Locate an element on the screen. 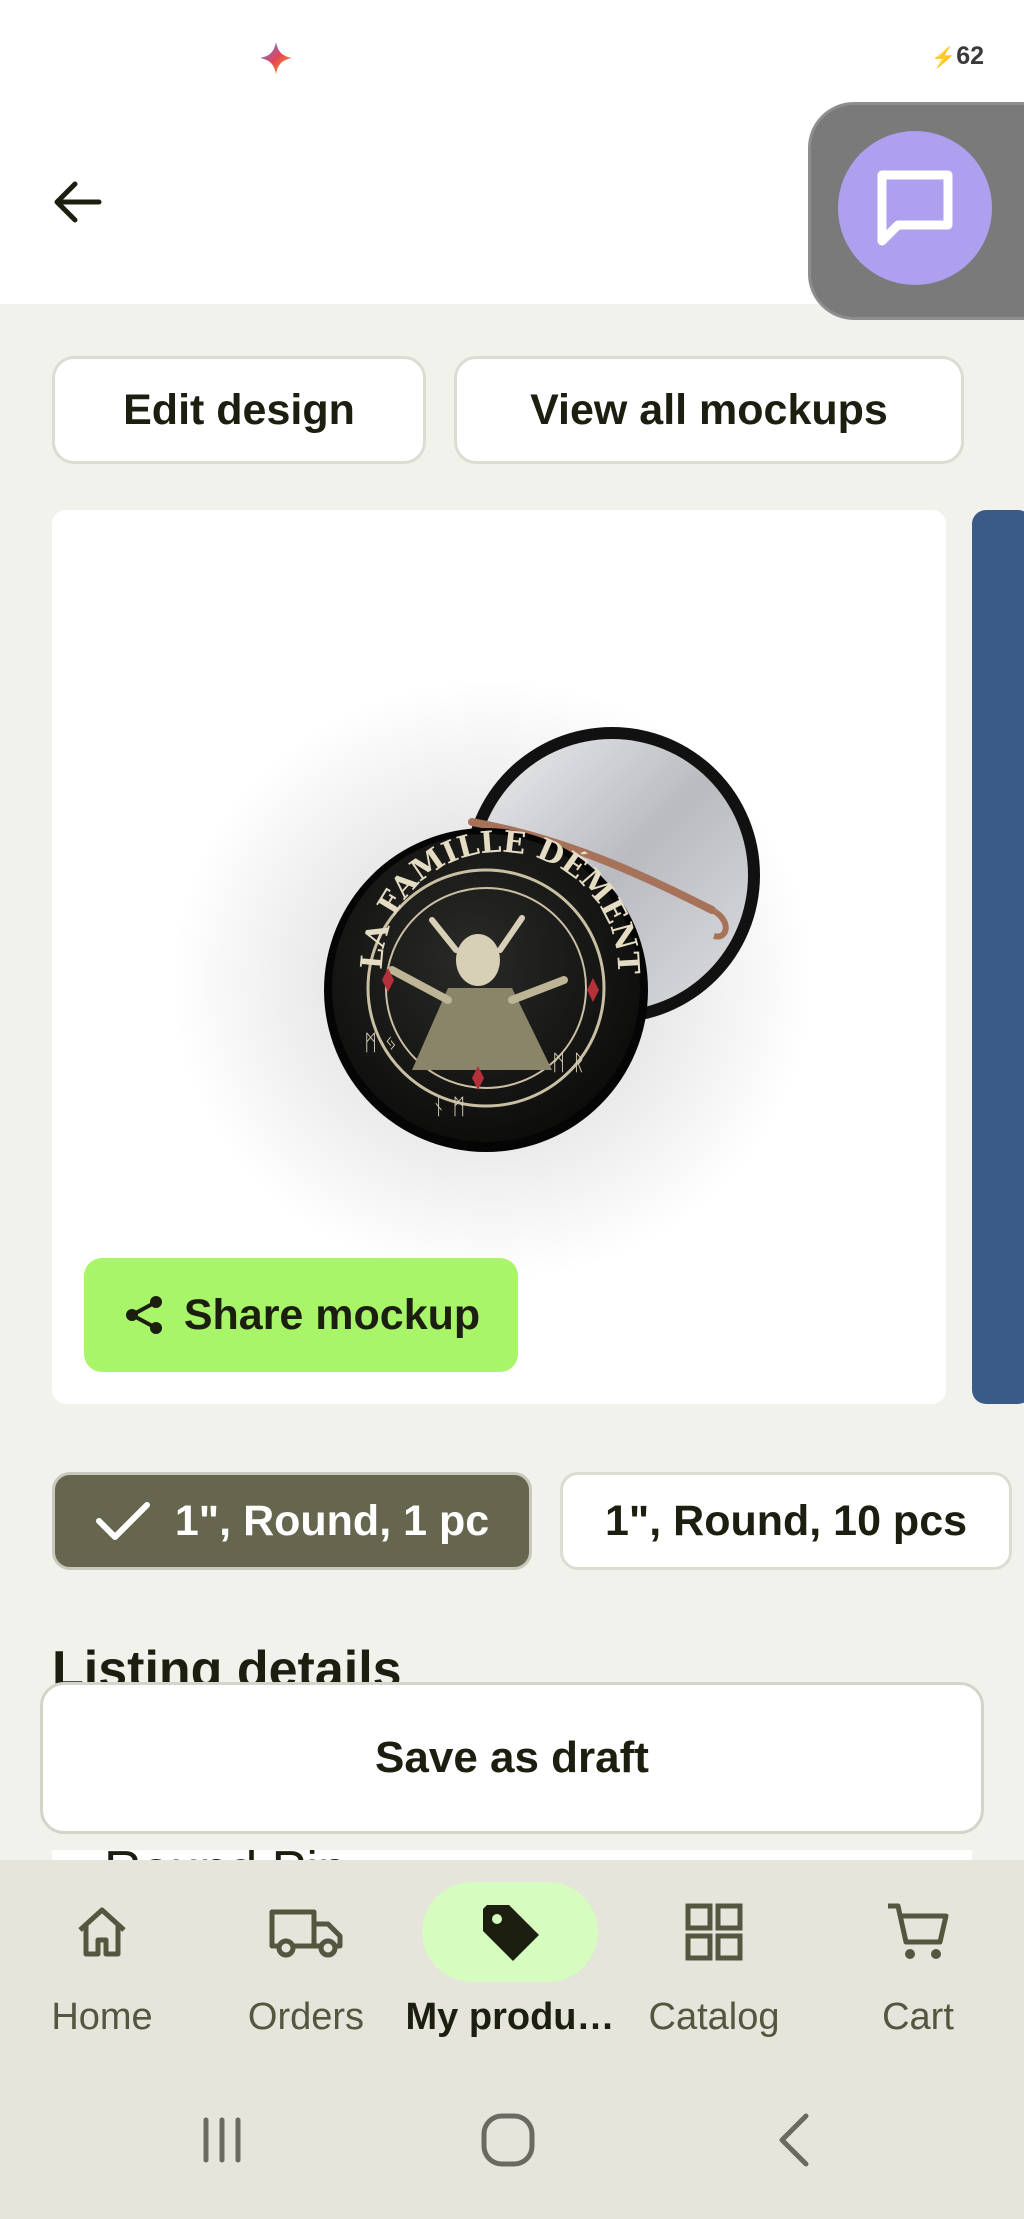 The image size is (1024, 2219). share-mockup-label: Share mockup is located at coordinates (332, 1314).